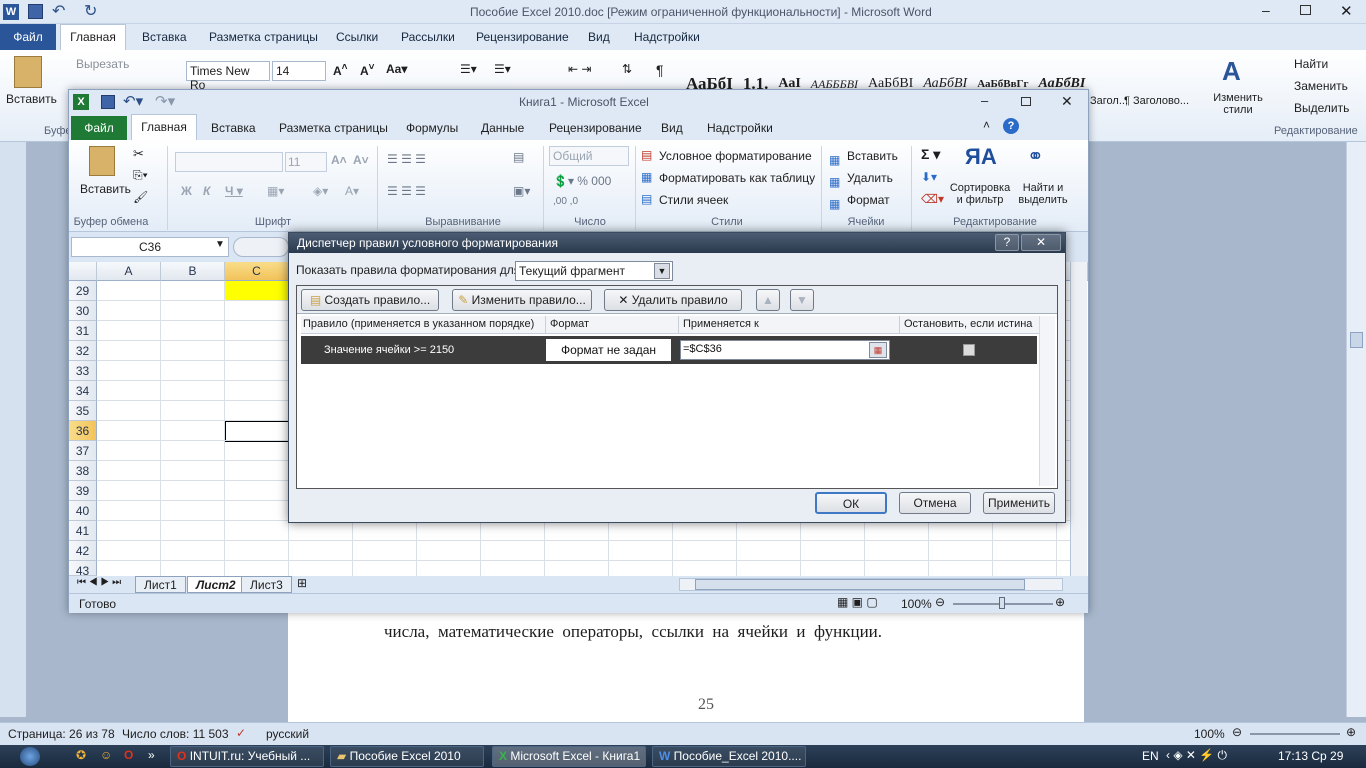  What do you see at coordinates (627, 69) in the screenshot?
I see `word-sort-icon: ⇅` at bounding box center [627, 69].